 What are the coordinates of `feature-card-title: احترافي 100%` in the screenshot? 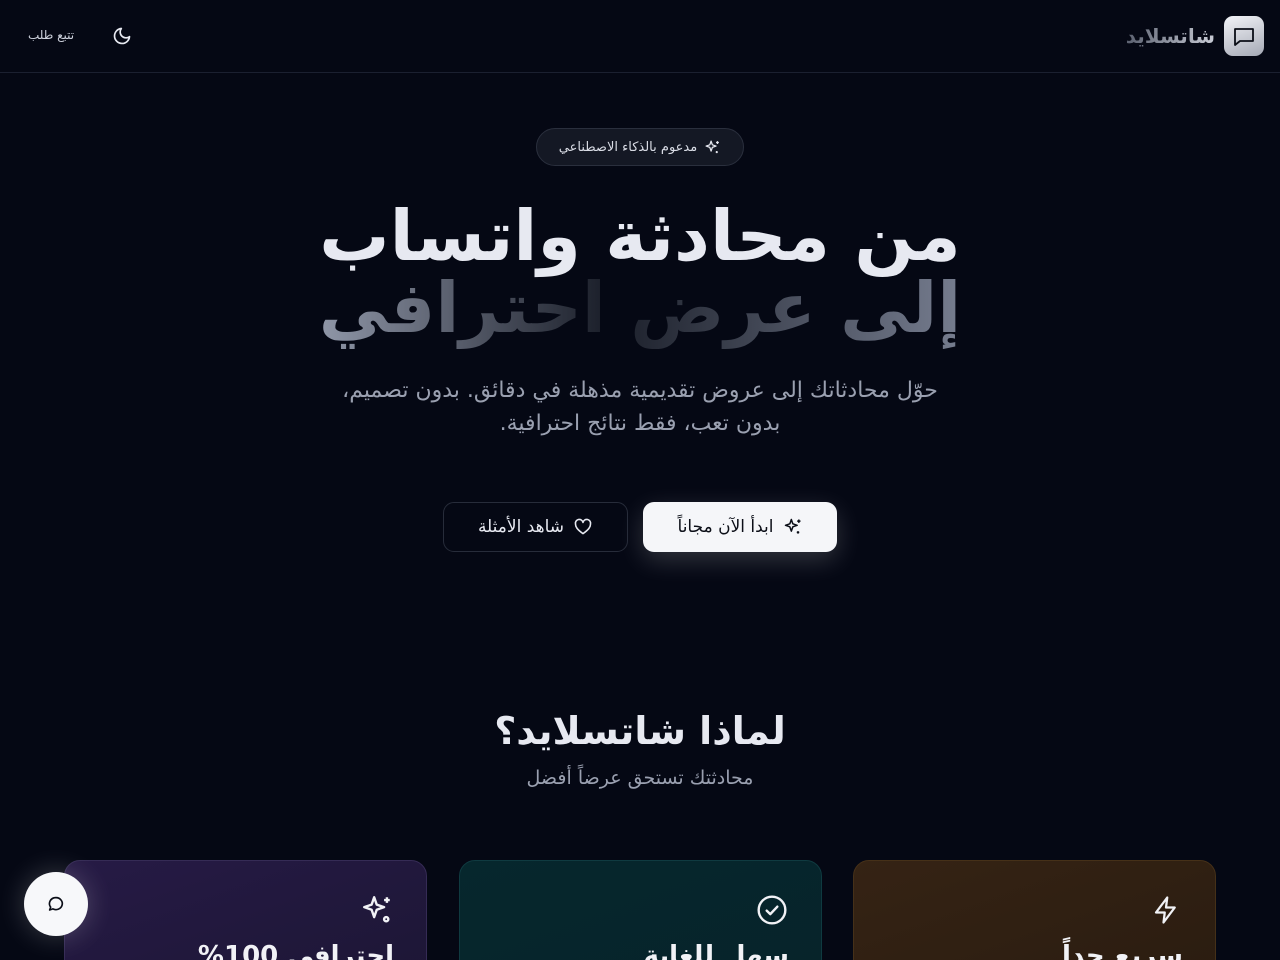 It's located at (295, 950).